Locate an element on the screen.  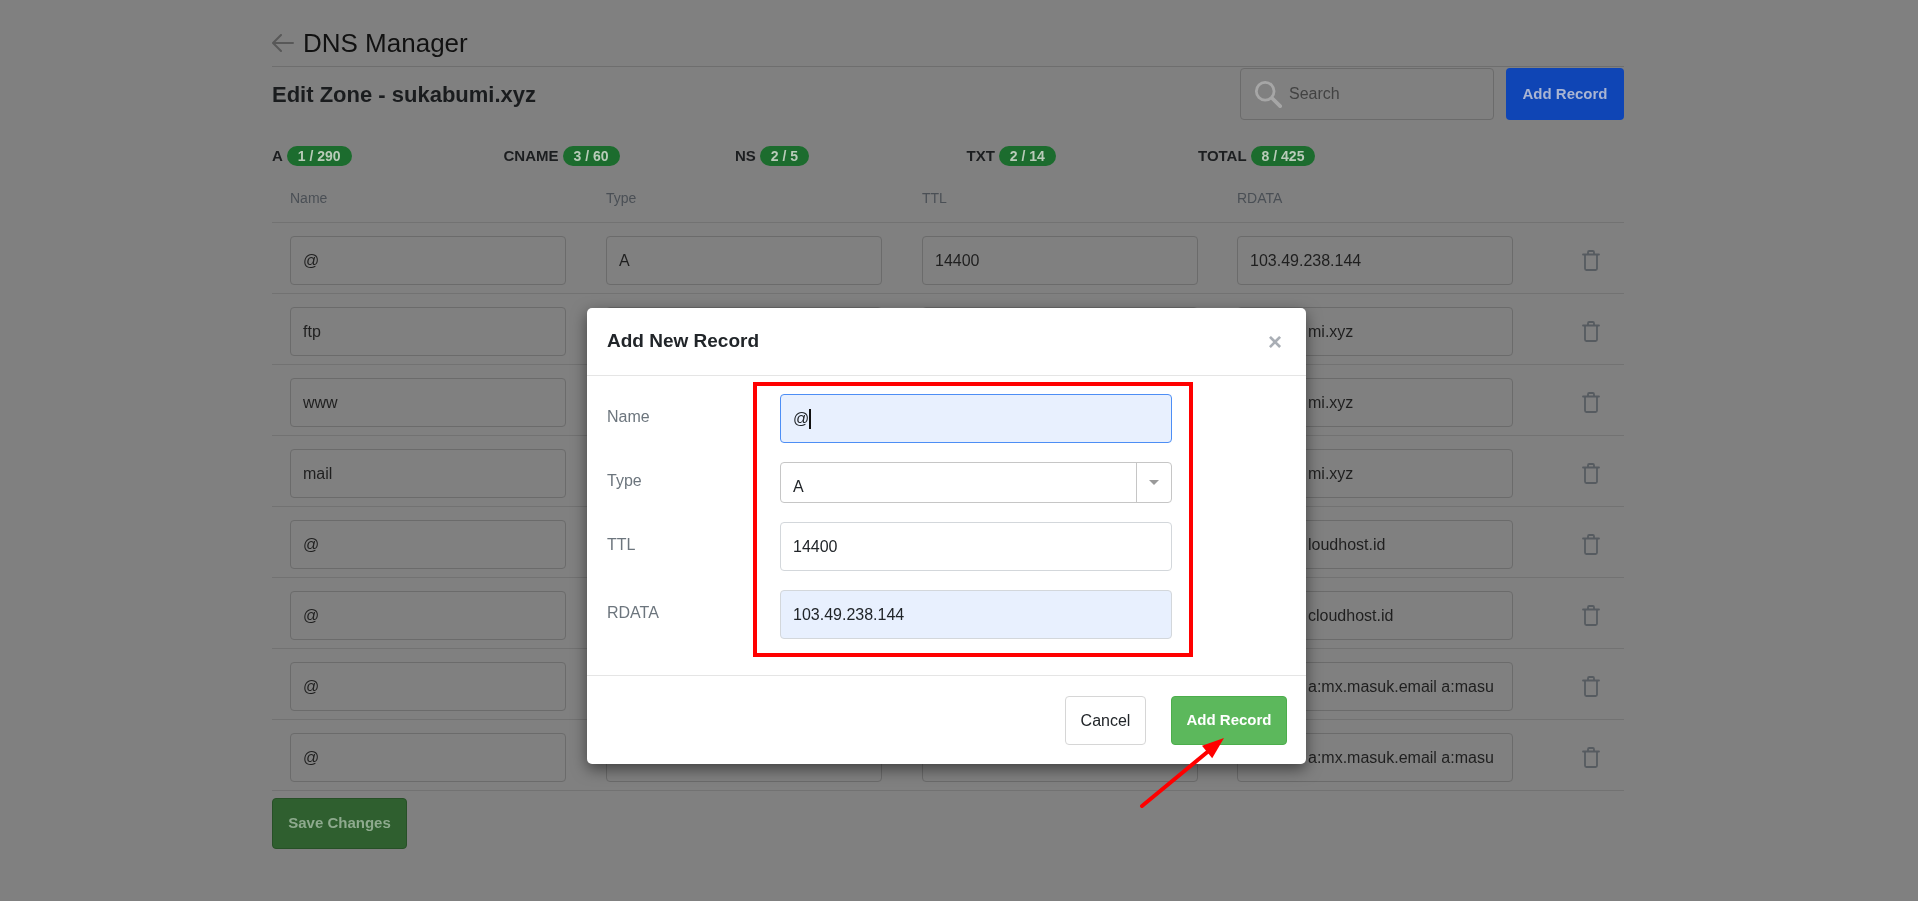
count-badge: 2 / 5 is located at coordinates (784, 156).